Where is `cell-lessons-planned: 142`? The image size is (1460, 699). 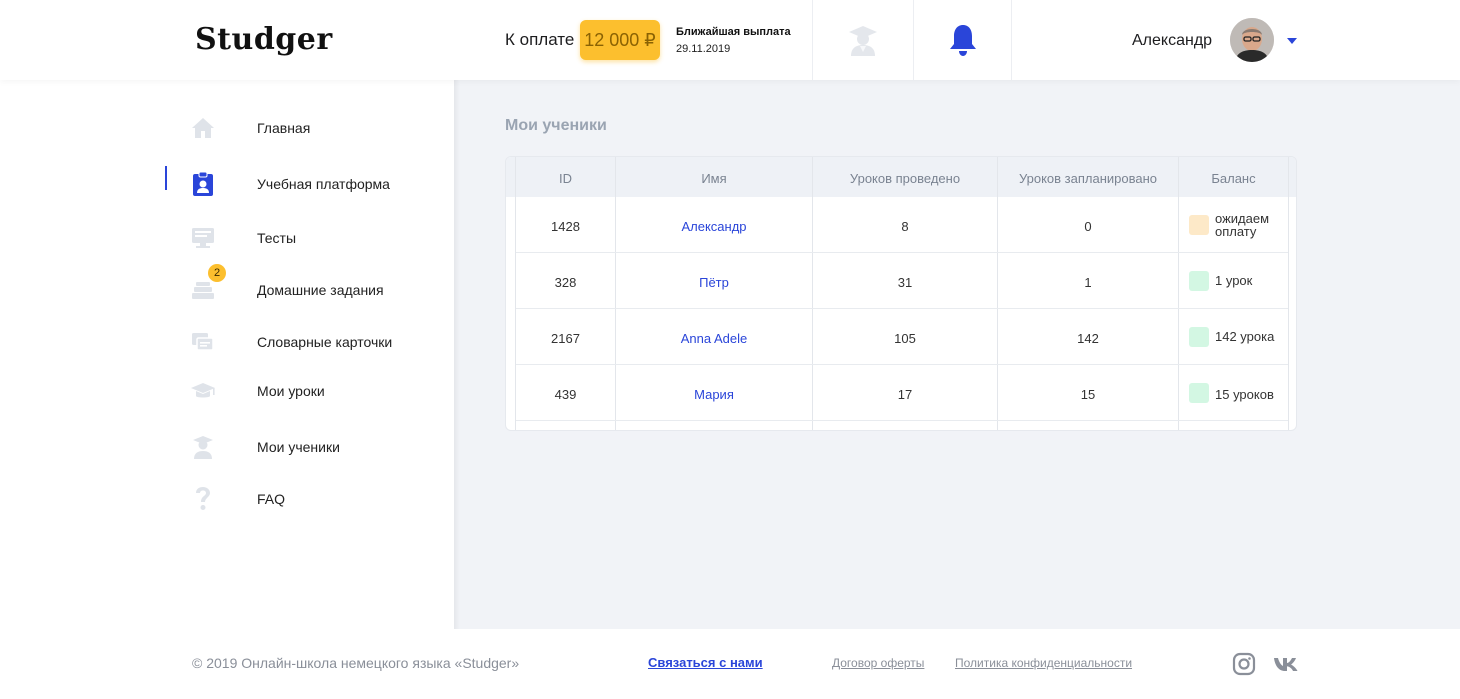
cell-lessons-planned: 142 is located at coordinates (1088, 338).